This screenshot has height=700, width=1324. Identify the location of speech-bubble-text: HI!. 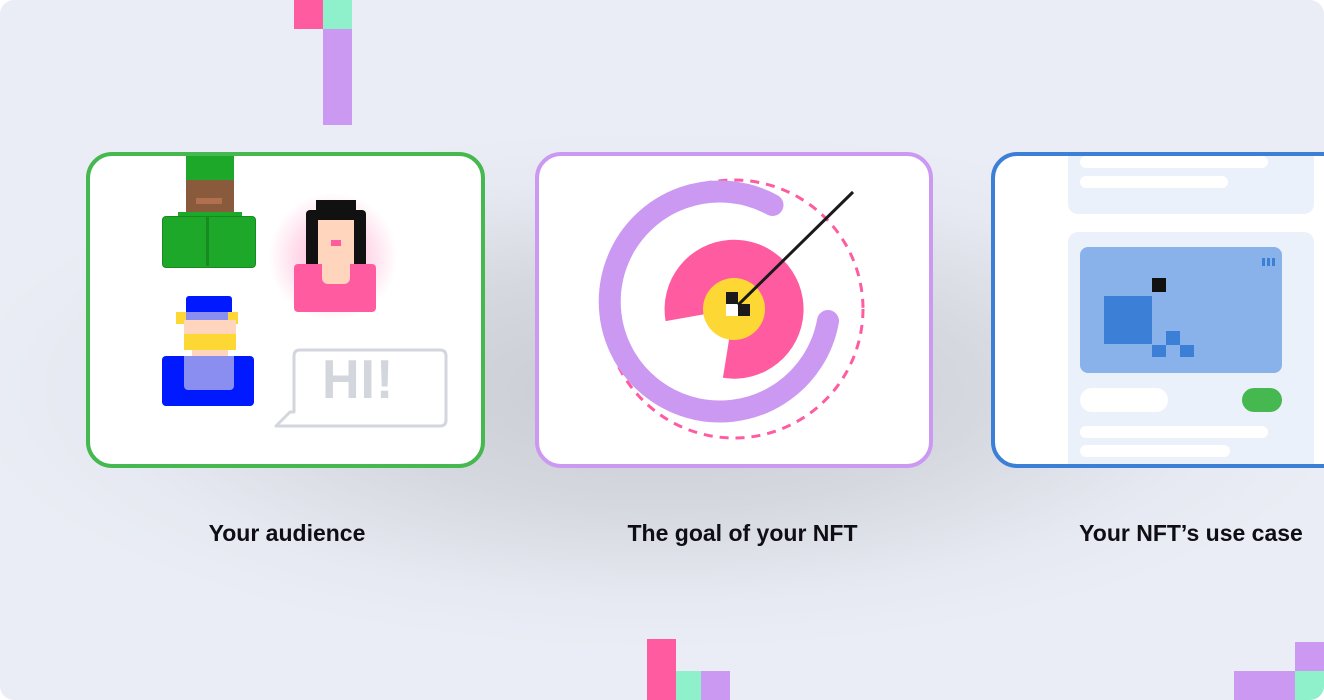
(358, 380).